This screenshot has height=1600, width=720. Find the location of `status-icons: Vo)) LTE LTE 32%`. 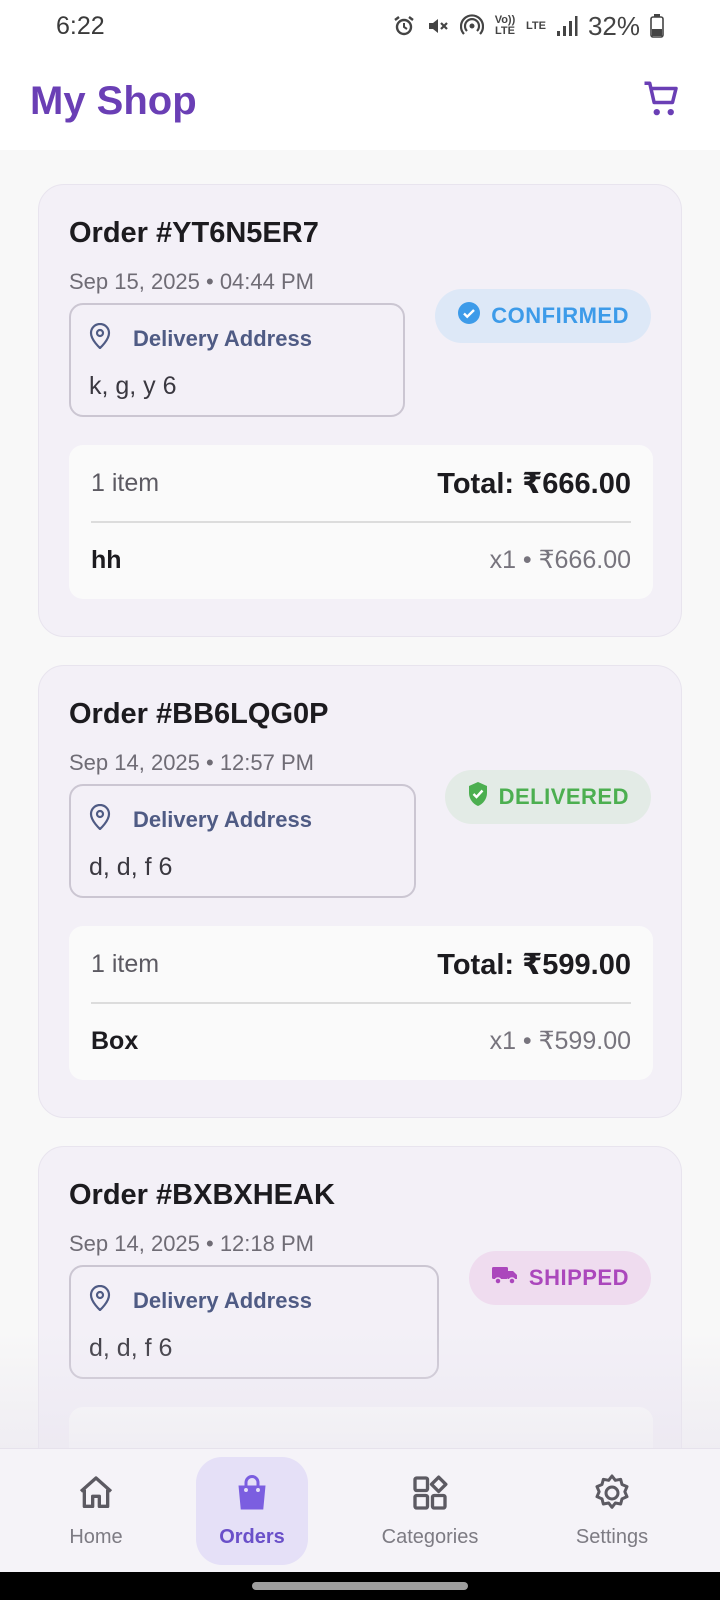

status-icons: Vo)) LTE LTE 32% is located at coordinates (528, 26).